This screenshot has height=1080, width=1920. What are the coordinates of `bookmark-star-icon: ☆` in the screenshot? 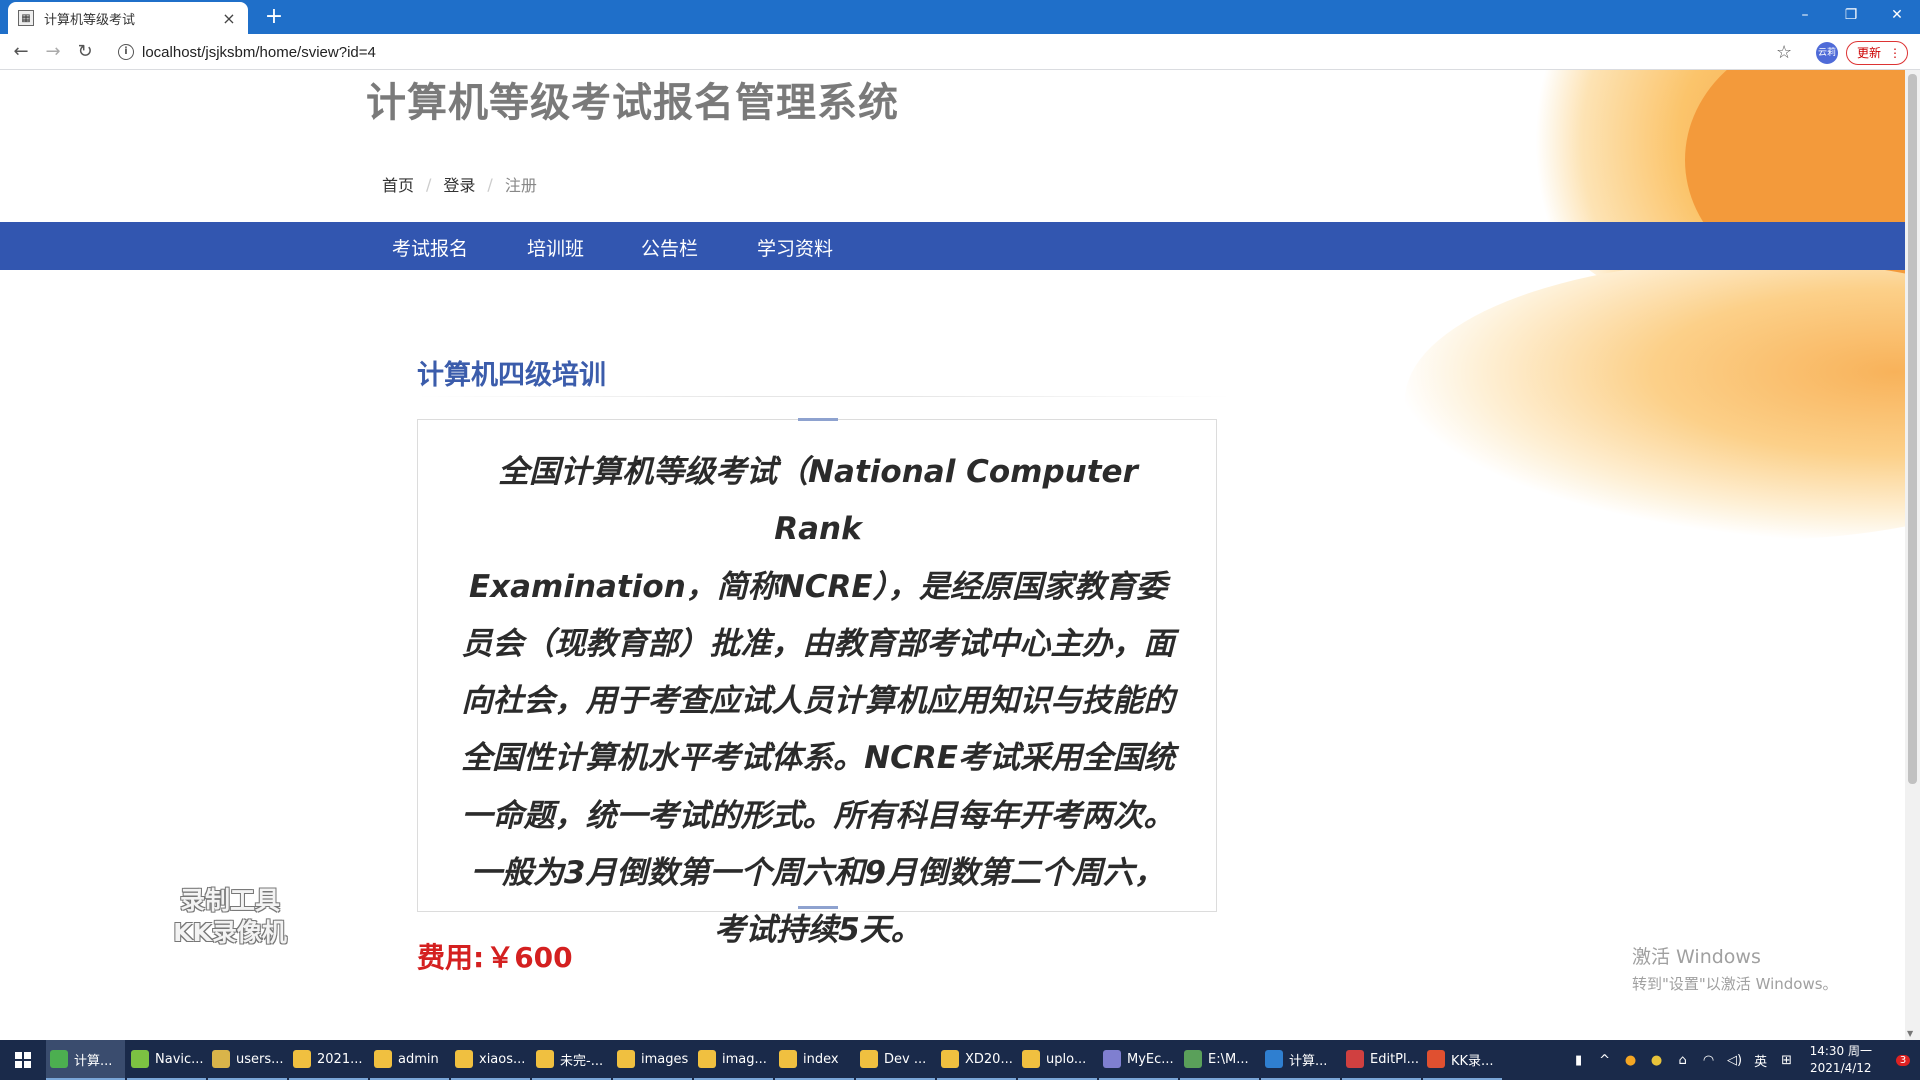 It's located at (1784, 52).